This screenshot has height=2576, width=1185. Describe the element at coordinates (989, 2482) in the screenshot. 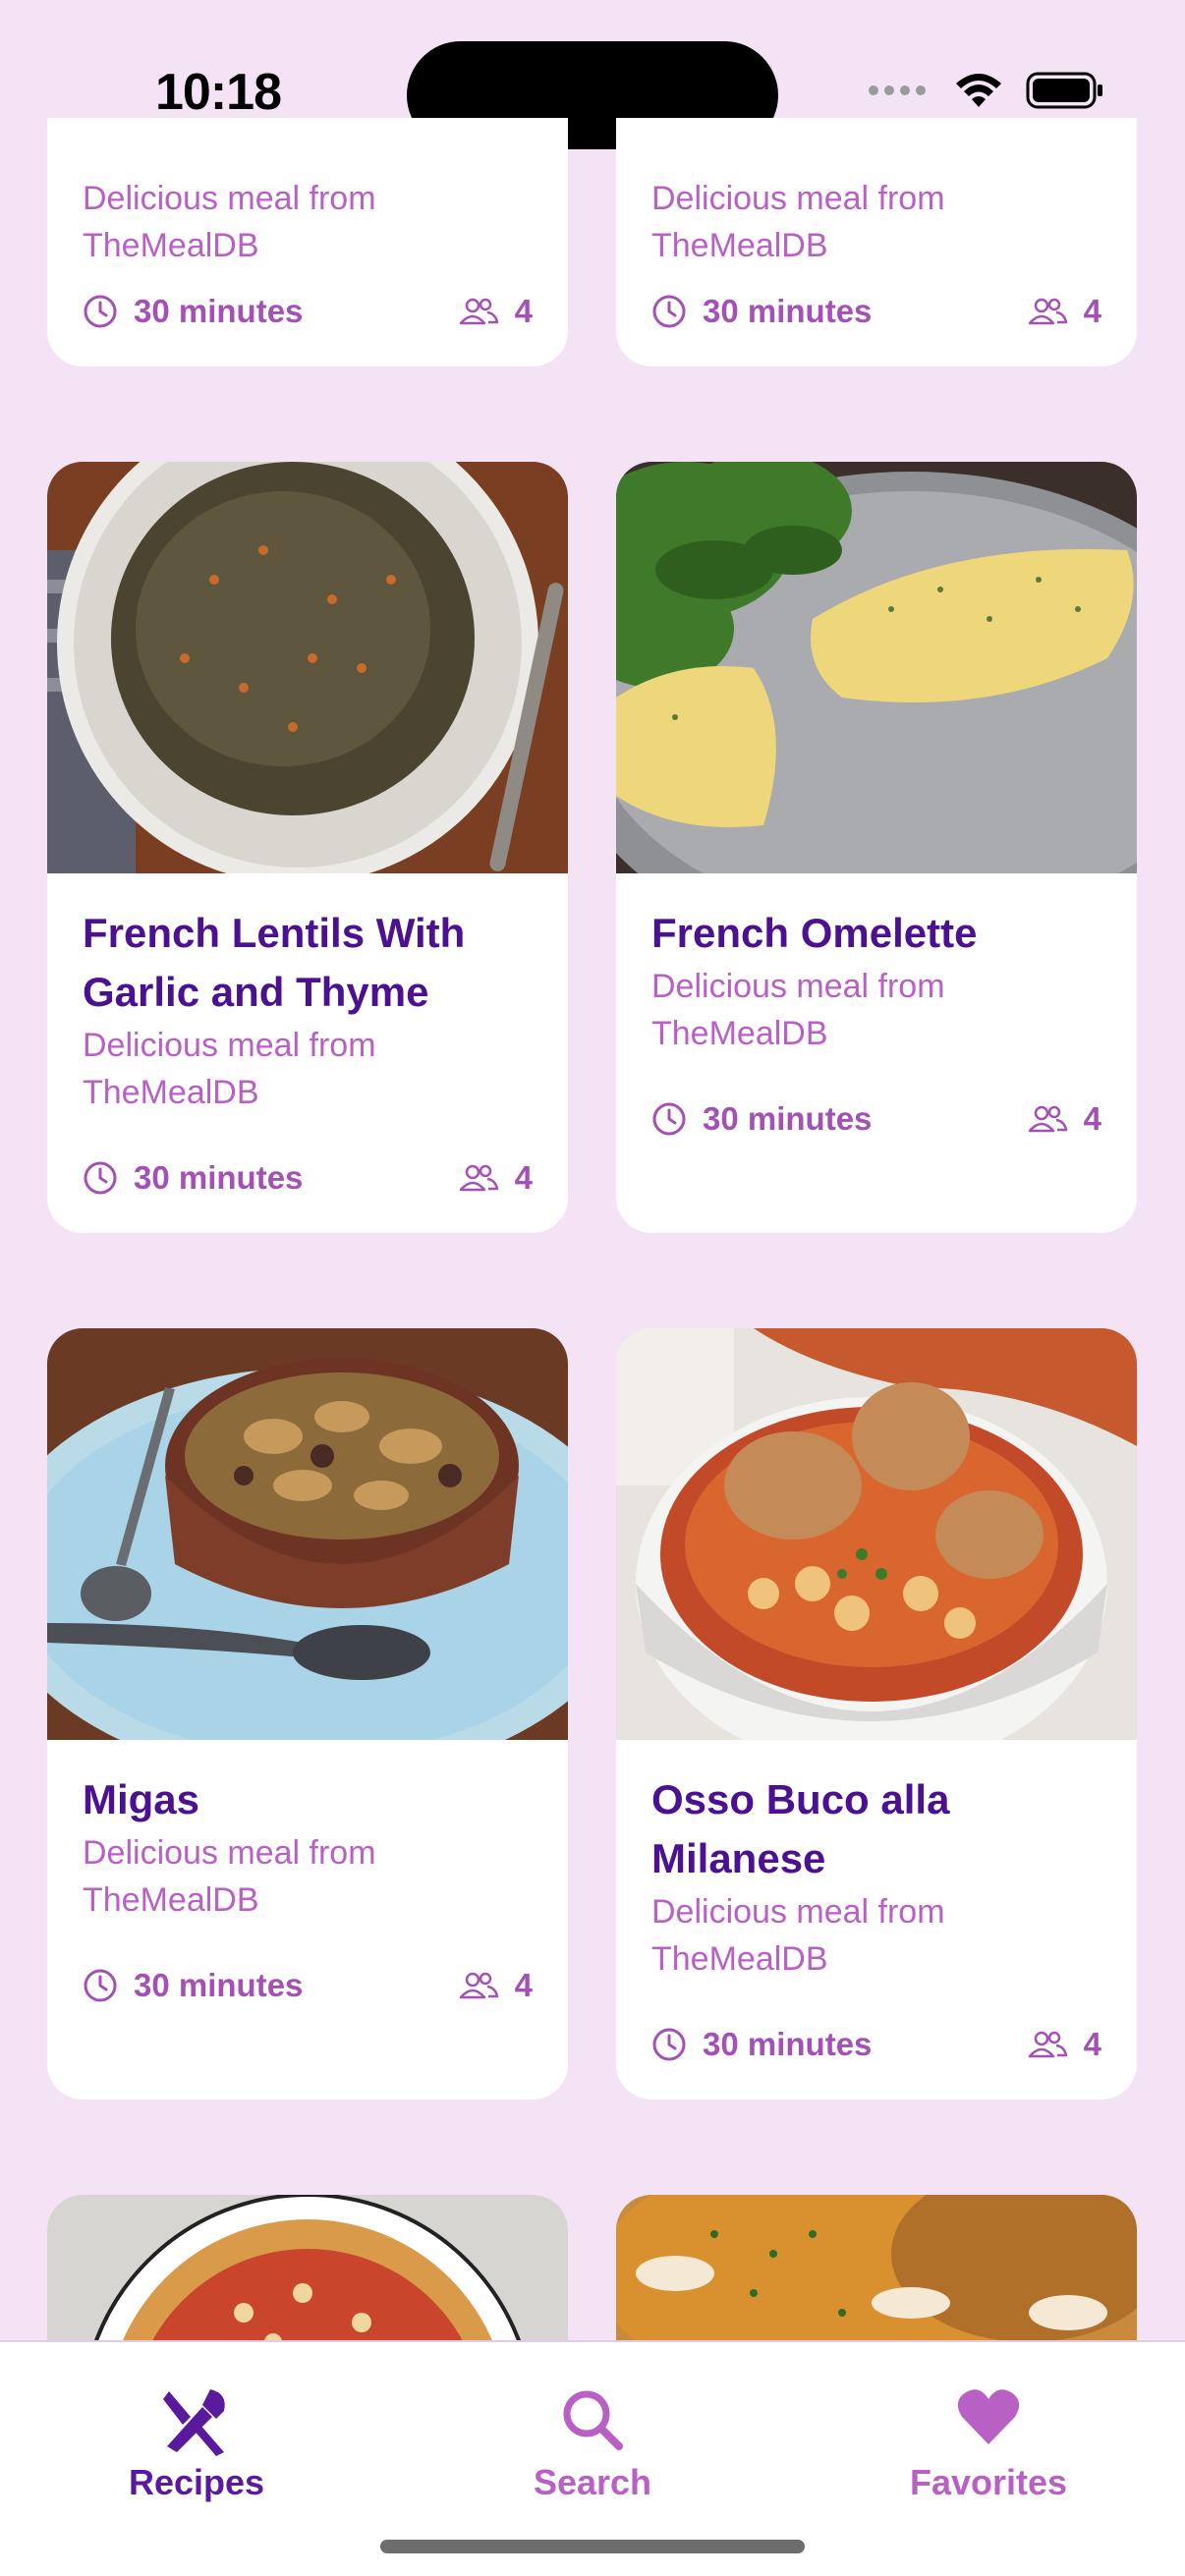

I see `tab-label: Favorites` at that location.